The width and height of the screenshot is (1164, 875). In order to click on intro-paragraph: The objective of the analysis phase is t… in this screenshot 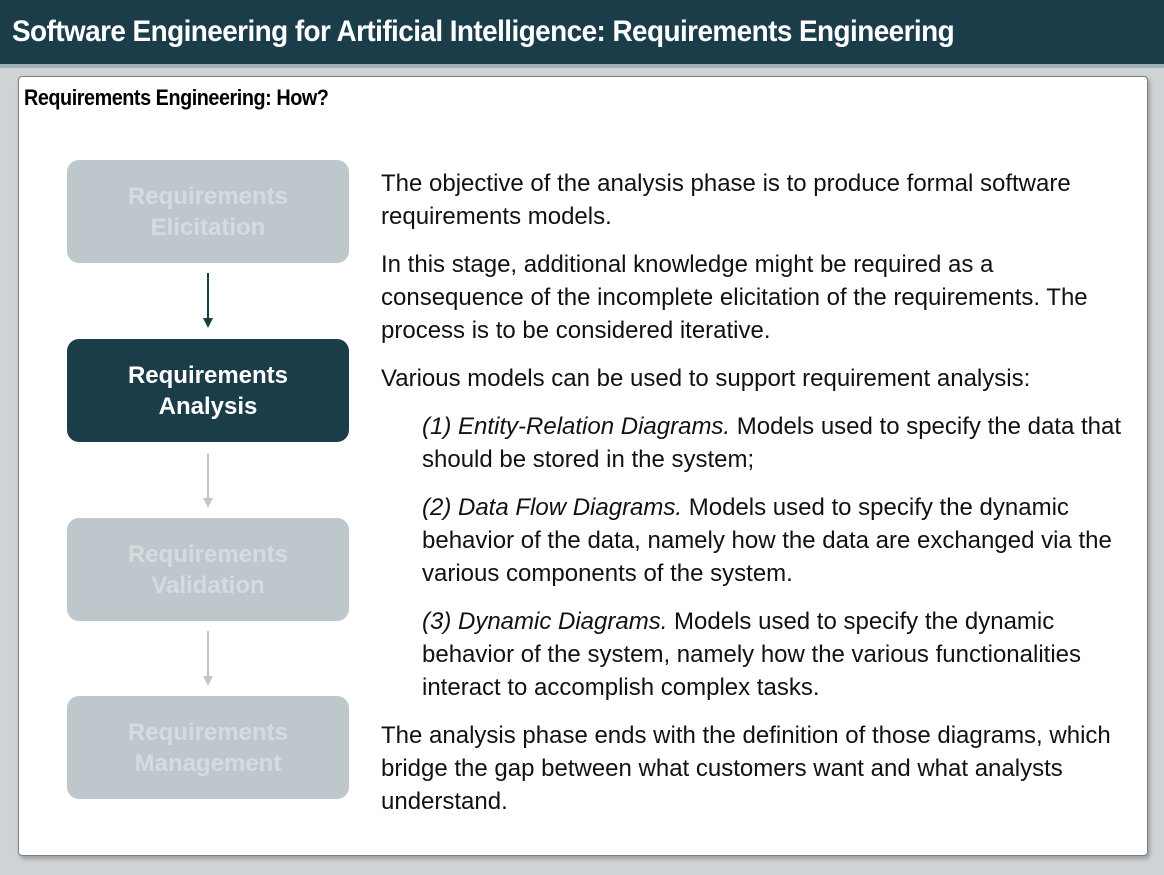, I will do `click(726, 200)`.